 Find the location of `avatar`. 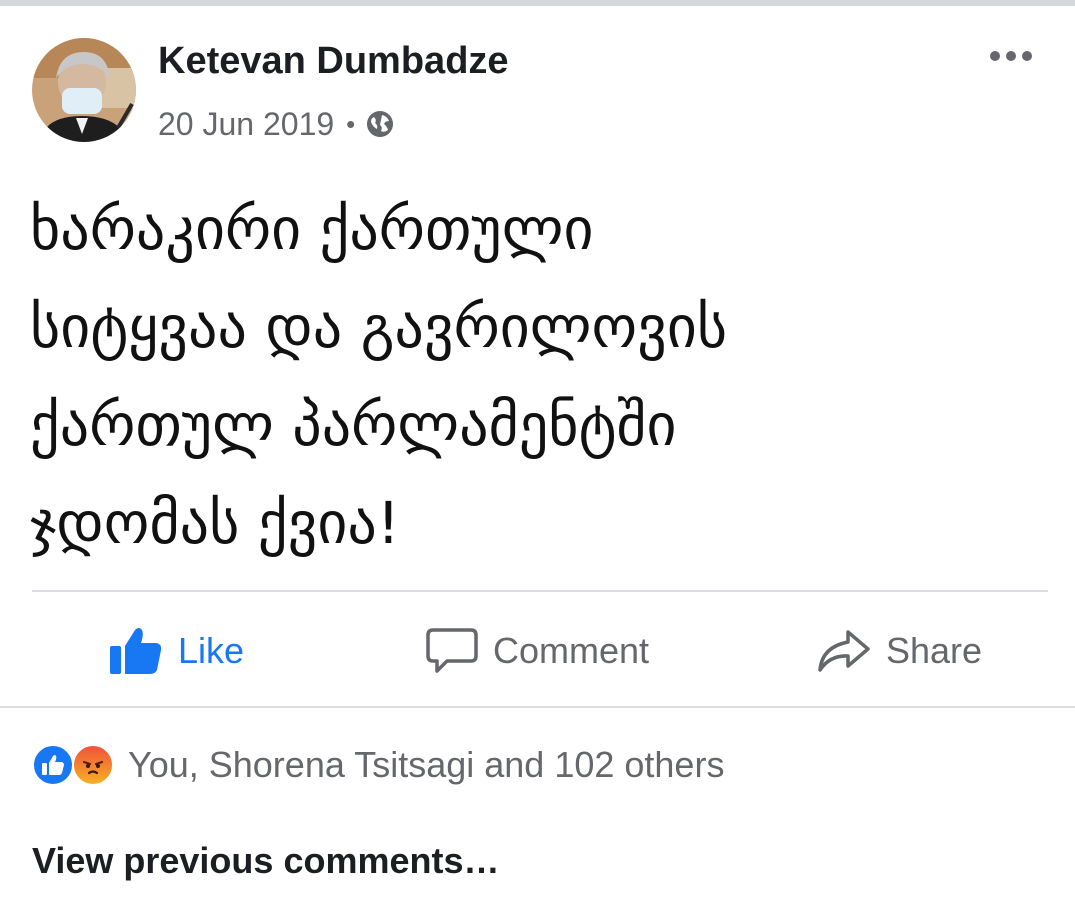

avatar is located at coordinates (84, 90).